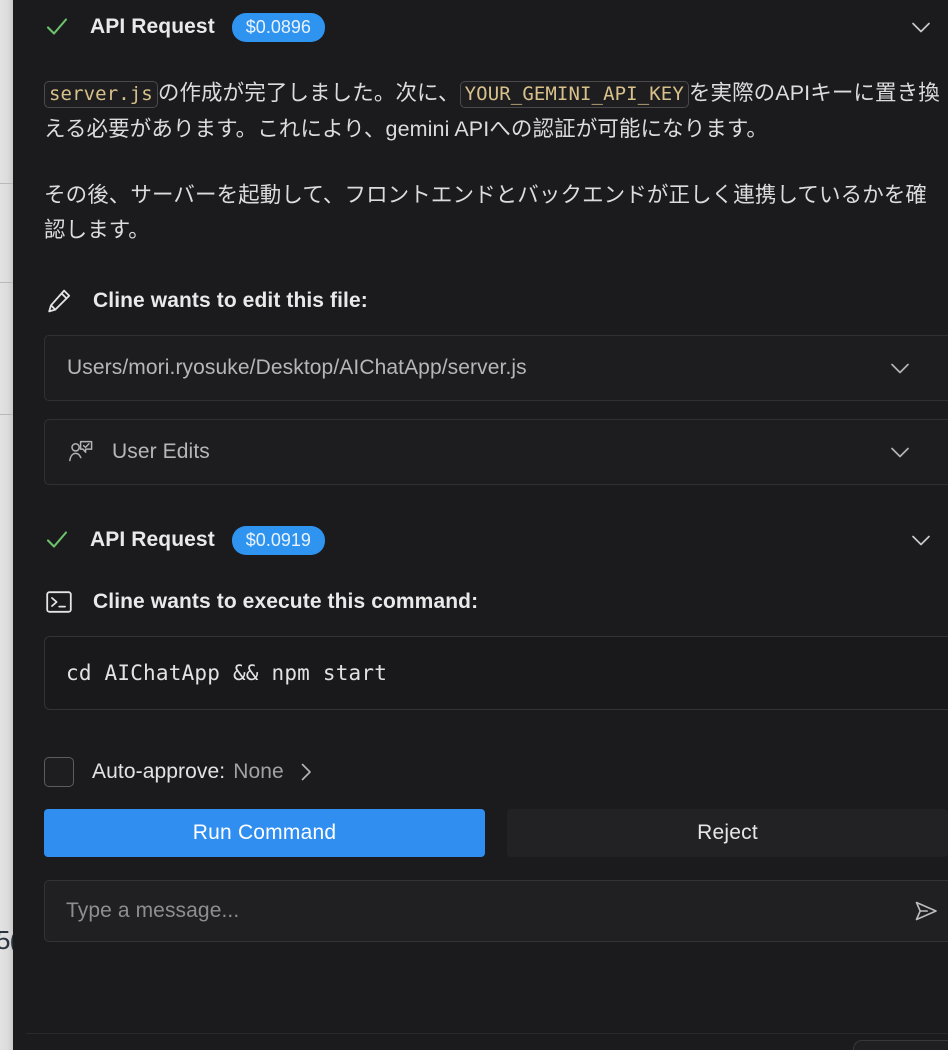  What do you see at coordinates (480, 540) in the screenshot?
I see `api-request-row-2: API Request $0.0919` at bounding box center [480, 540].